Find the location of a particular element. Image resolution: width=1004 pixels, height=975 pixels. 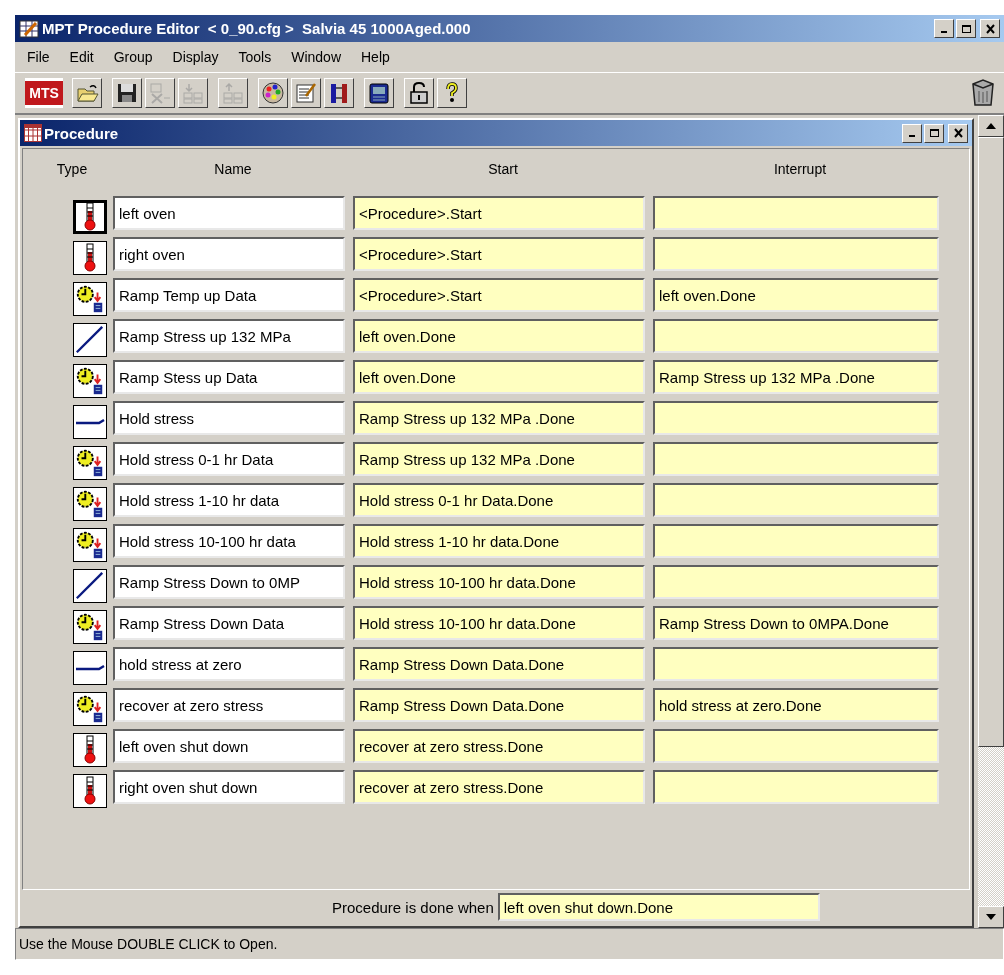

up-arrow-icon is located at coordinates (991, 126).